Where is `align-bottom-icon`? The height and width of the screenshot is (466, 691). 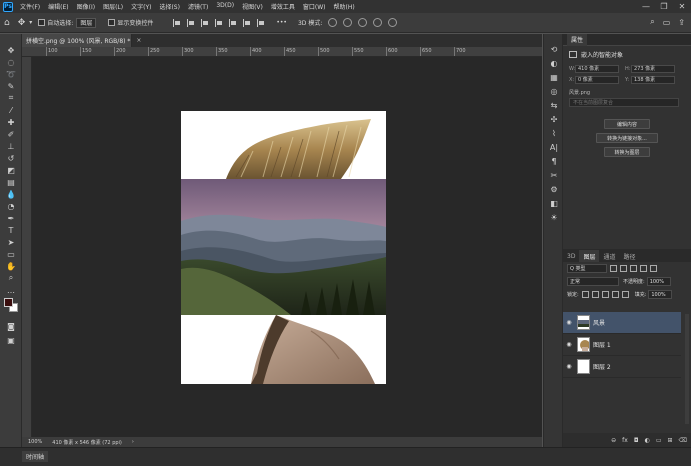 align-bottom-icon is located at coordinates (247, 22).